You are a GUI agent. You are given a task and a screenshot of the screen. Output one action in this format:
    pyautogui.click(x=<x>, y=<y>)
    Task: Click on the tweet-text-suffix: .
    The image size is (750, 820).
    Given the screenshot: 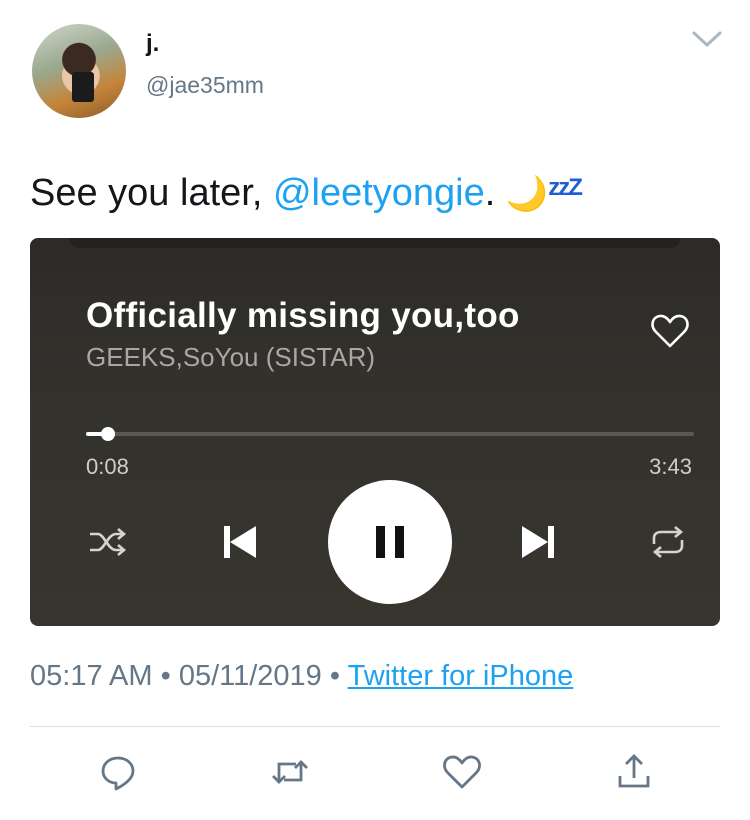 What is the action you would take?
    pyautogui.click(x=495, y=193)
    